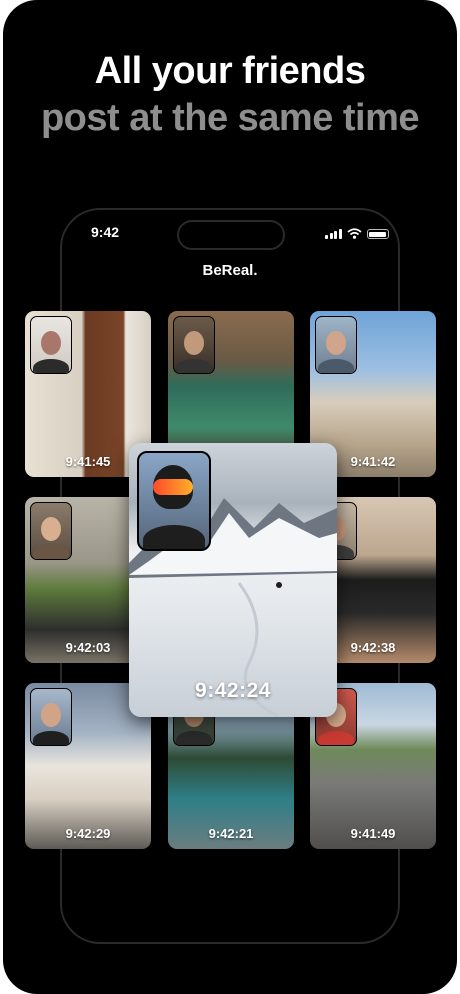 This screenshot has width=460, height=994. I want to click on status-icons, so click(357, 233).